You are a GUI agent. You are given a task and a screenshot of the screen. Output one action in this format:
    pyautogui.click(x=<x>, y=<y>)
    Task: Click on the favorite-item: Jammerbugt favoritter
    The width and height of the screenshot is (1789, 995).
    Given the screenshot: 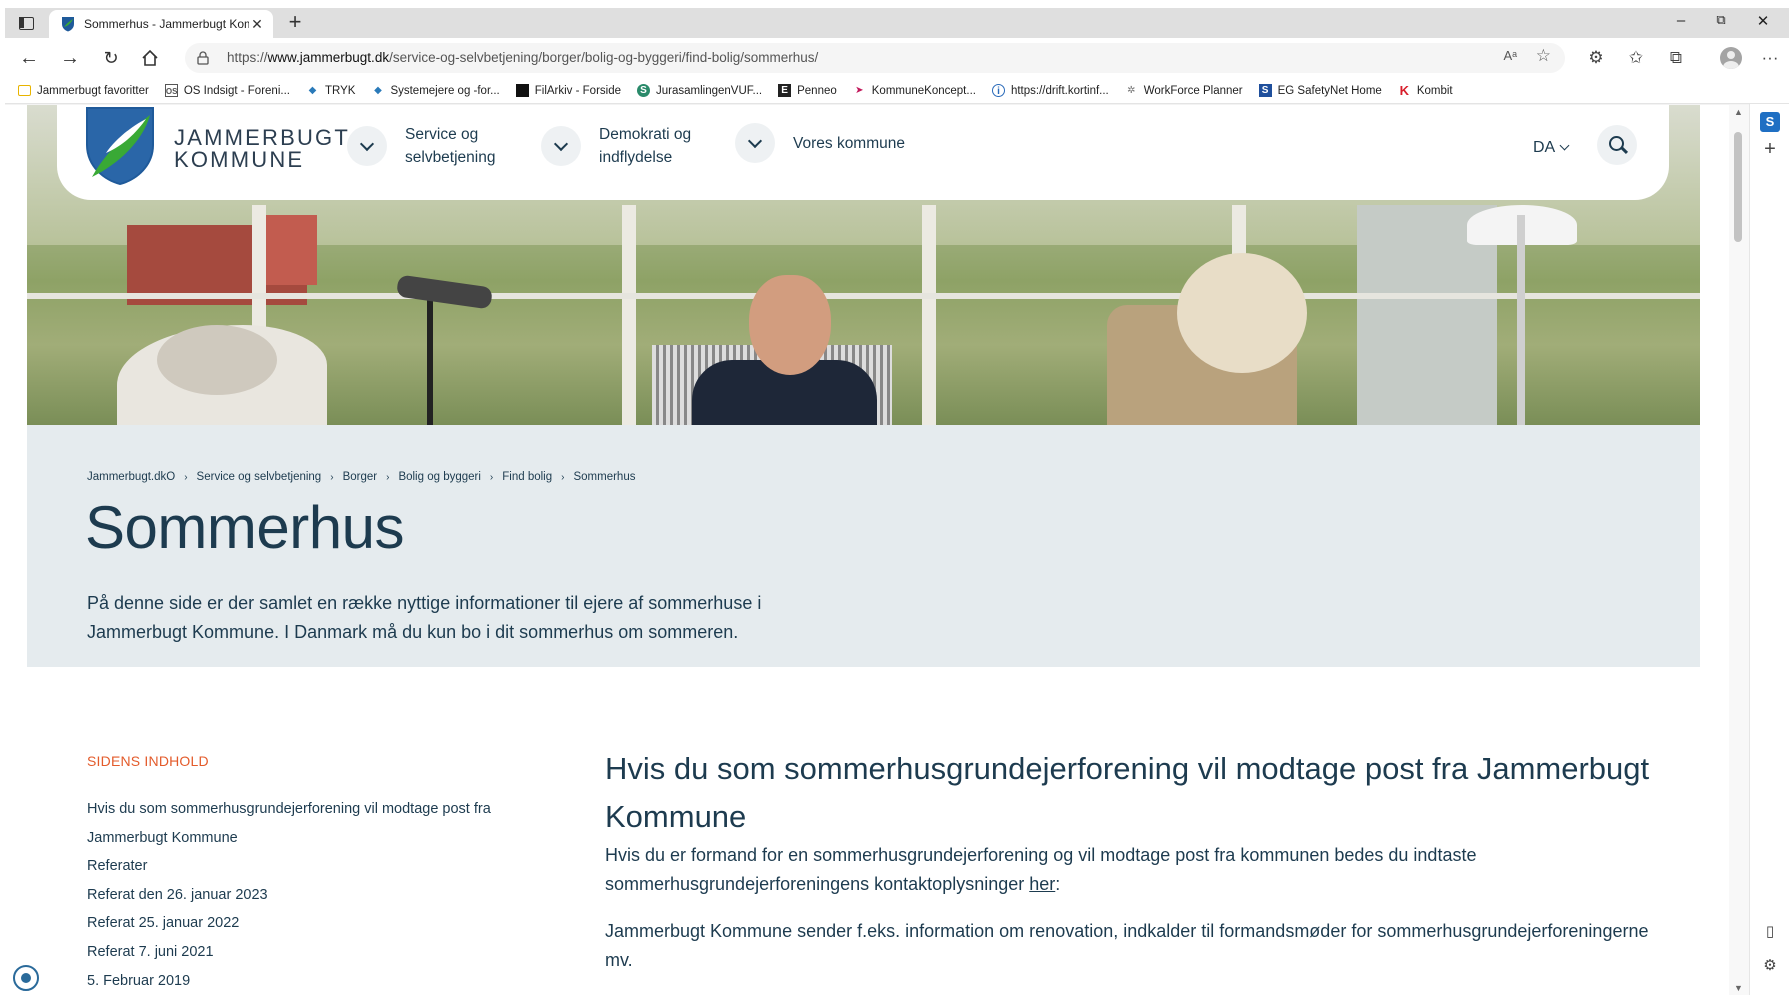 What is the action you would take?
    pyautogui.click(x=83, y=91)
    